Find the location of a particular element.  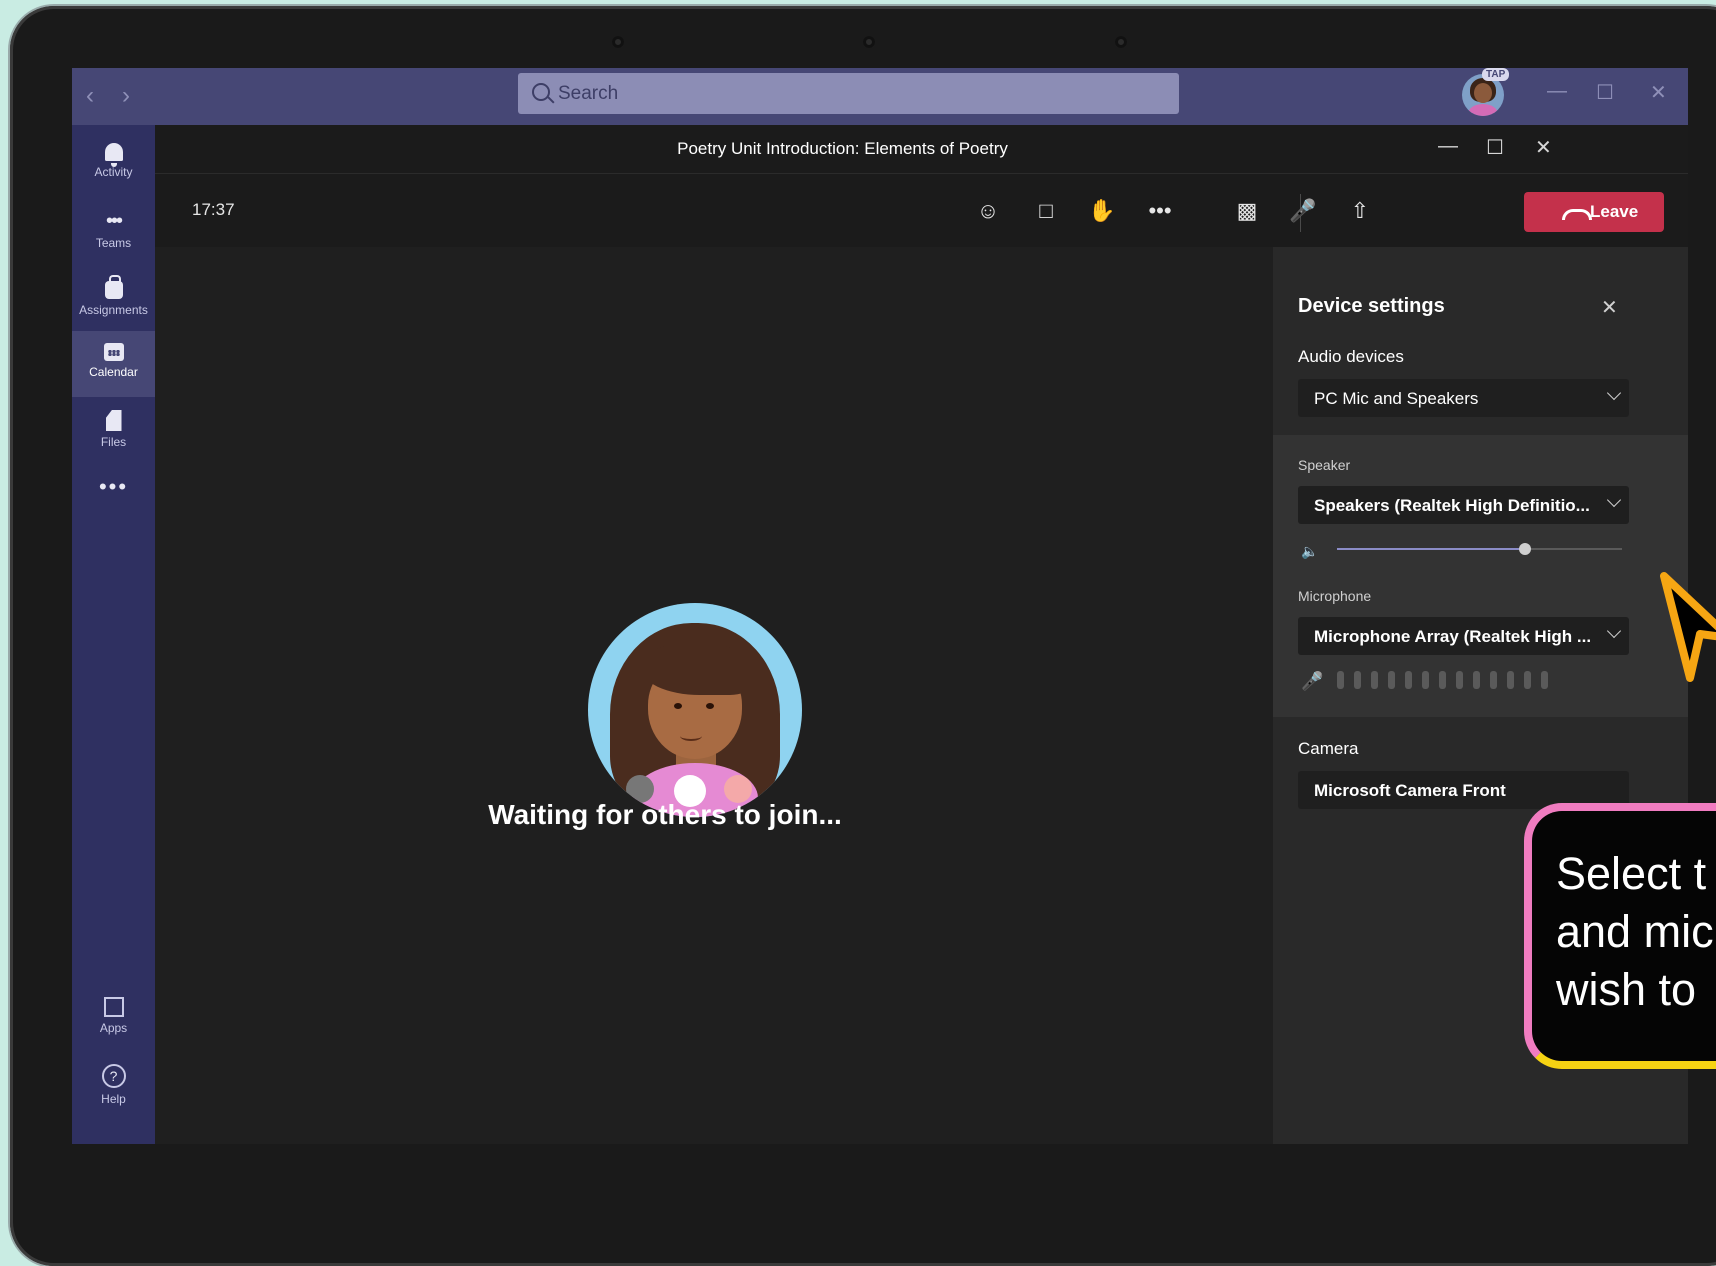

callout-text: Select t and mic wish to is located at coordinates (1635, 932).